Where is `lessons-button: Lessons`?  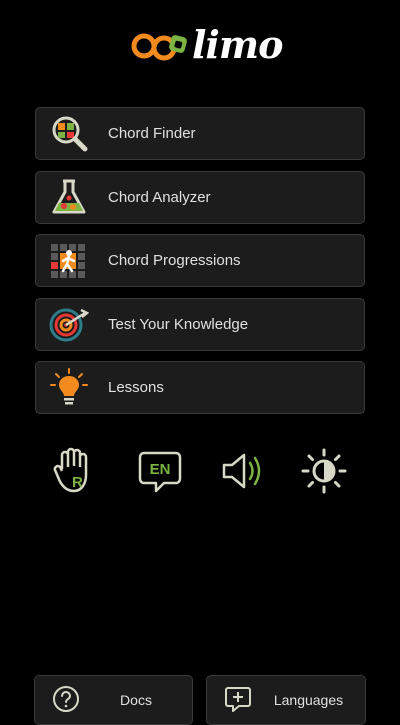
lessons-button: Lessons is located at coordinates (200, 387).